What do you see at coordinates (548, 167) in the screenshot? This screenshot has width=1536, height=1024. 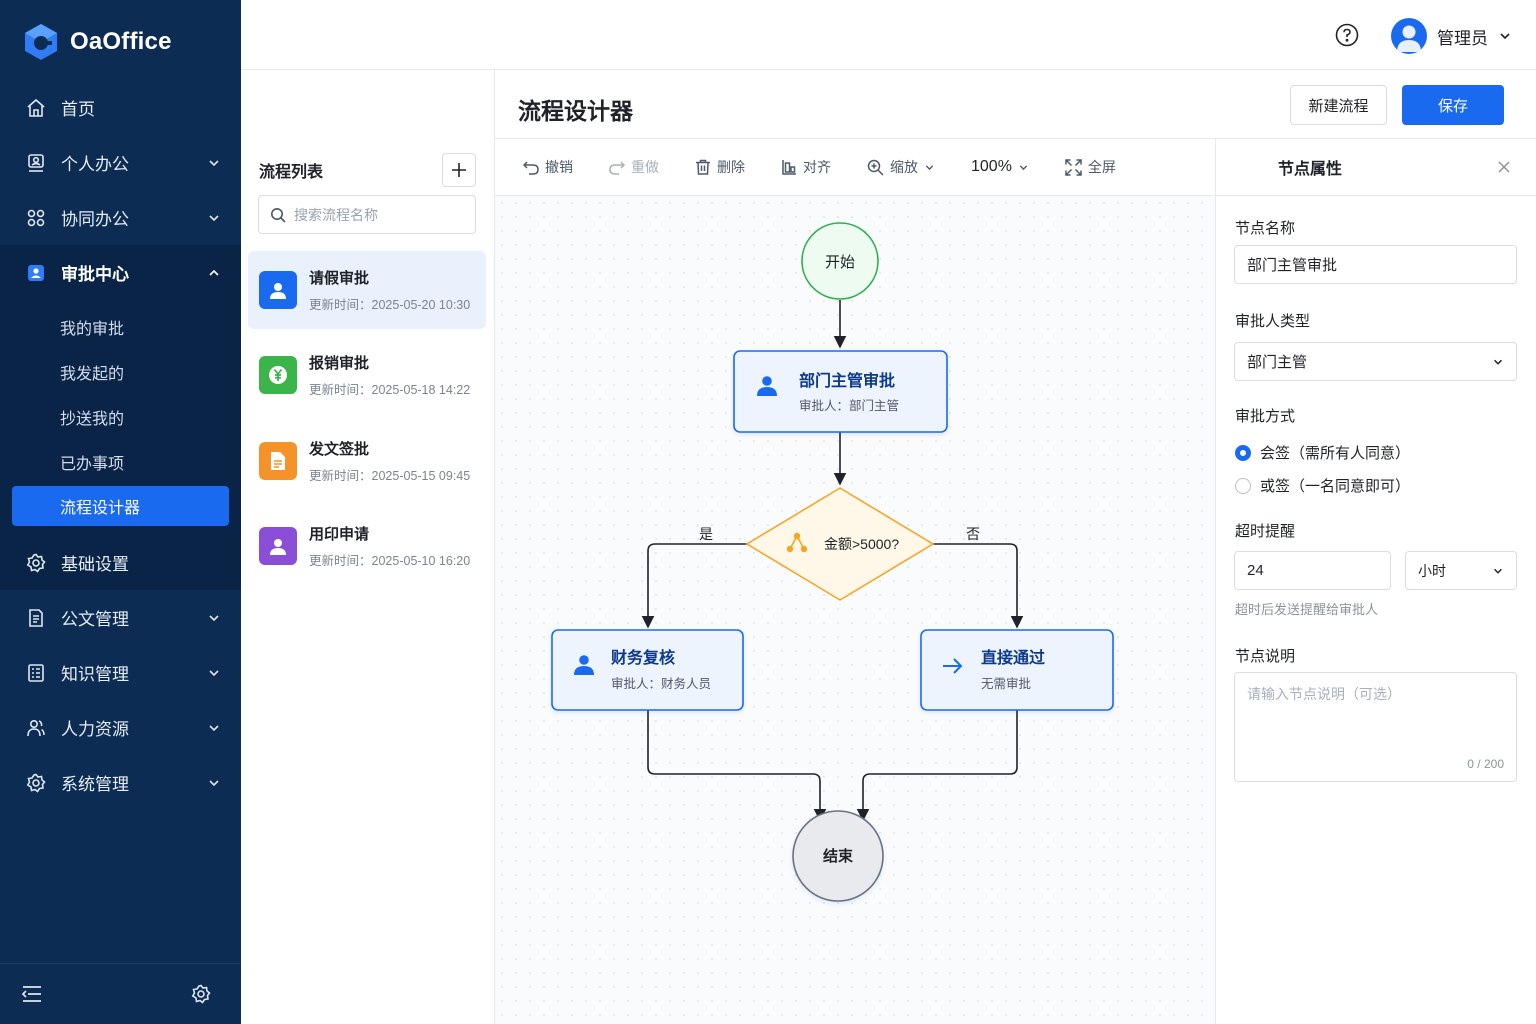 I see `undo-button: 撤销` at bounding box center [548, 167].